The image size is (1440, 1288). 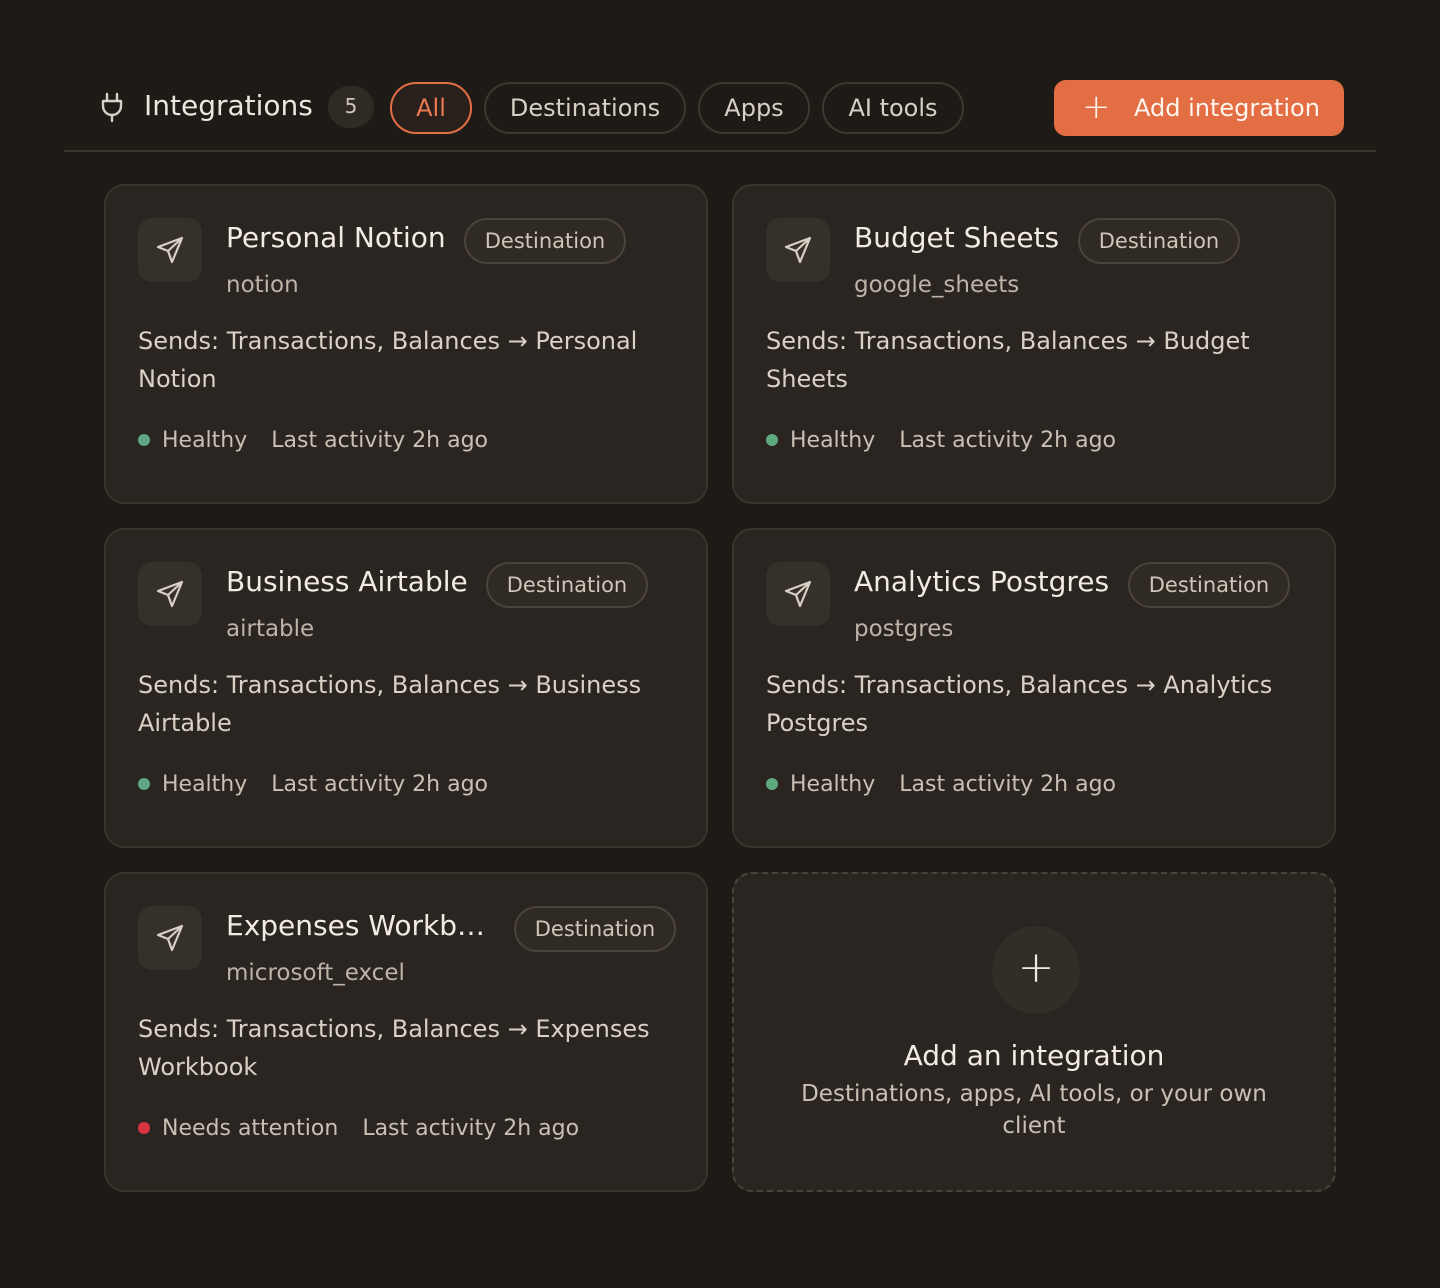 What do you see at coordinates (1034, 1055) in the screenshot?
I see `add-card-title: Add an integration` at bounding box center [1034, 1055].